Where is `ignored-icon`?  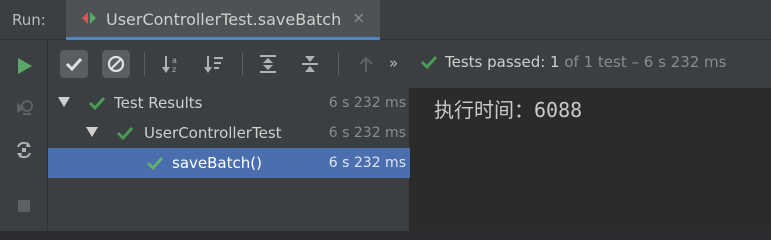 ignored-icon is located at coordinates (116, 64).